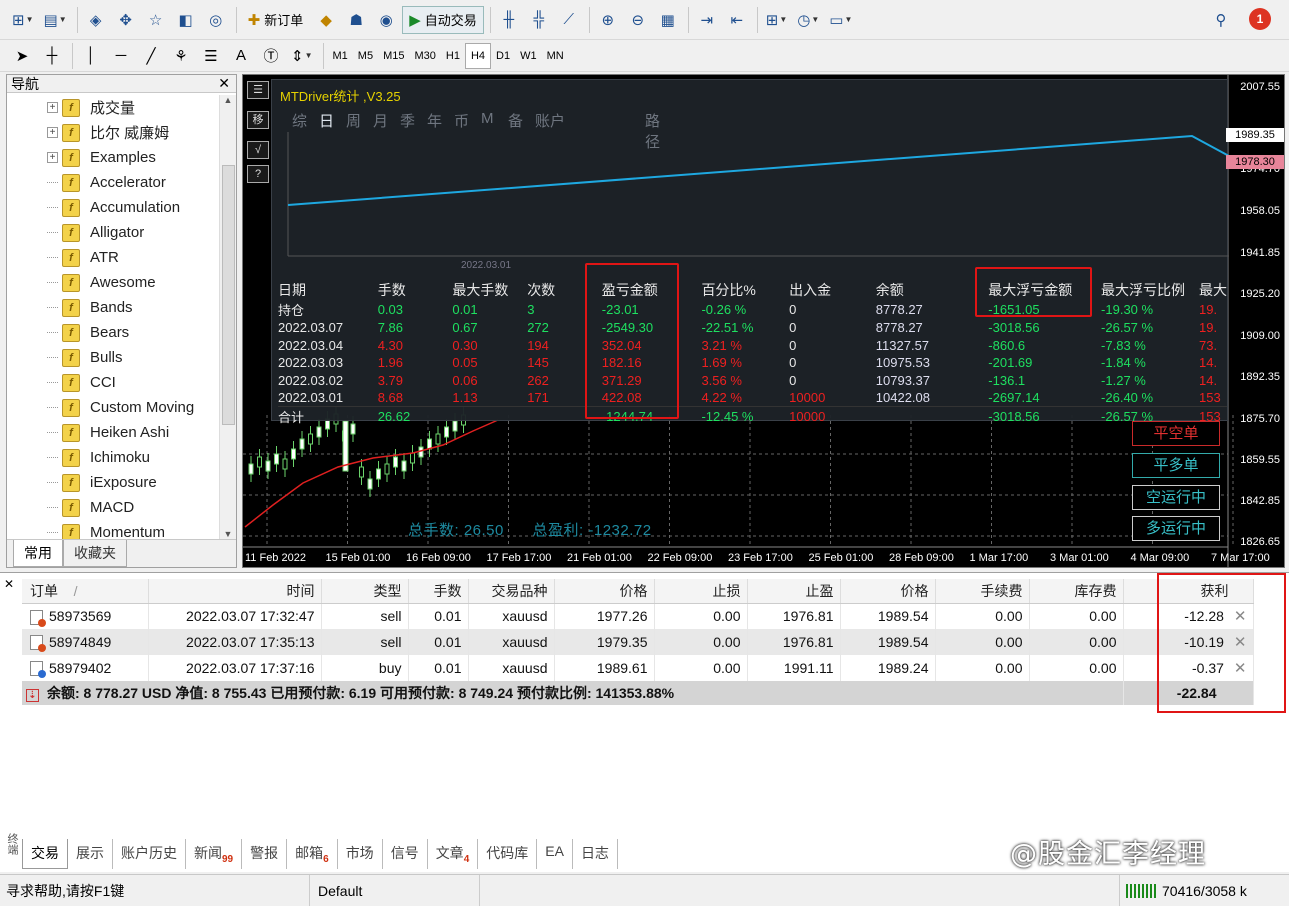  I want to click on chart-menu-icon: ☰, so click(258, 90).